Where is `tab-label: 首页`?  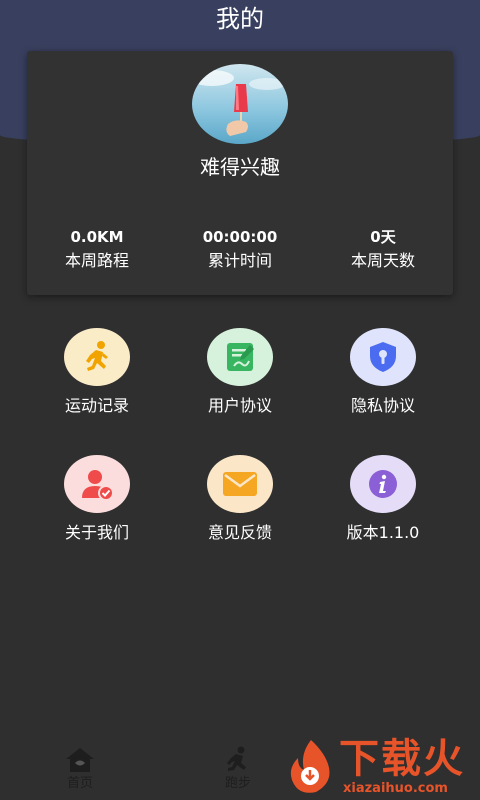 tab-label: 首页 is located at coordinates (79, 783).